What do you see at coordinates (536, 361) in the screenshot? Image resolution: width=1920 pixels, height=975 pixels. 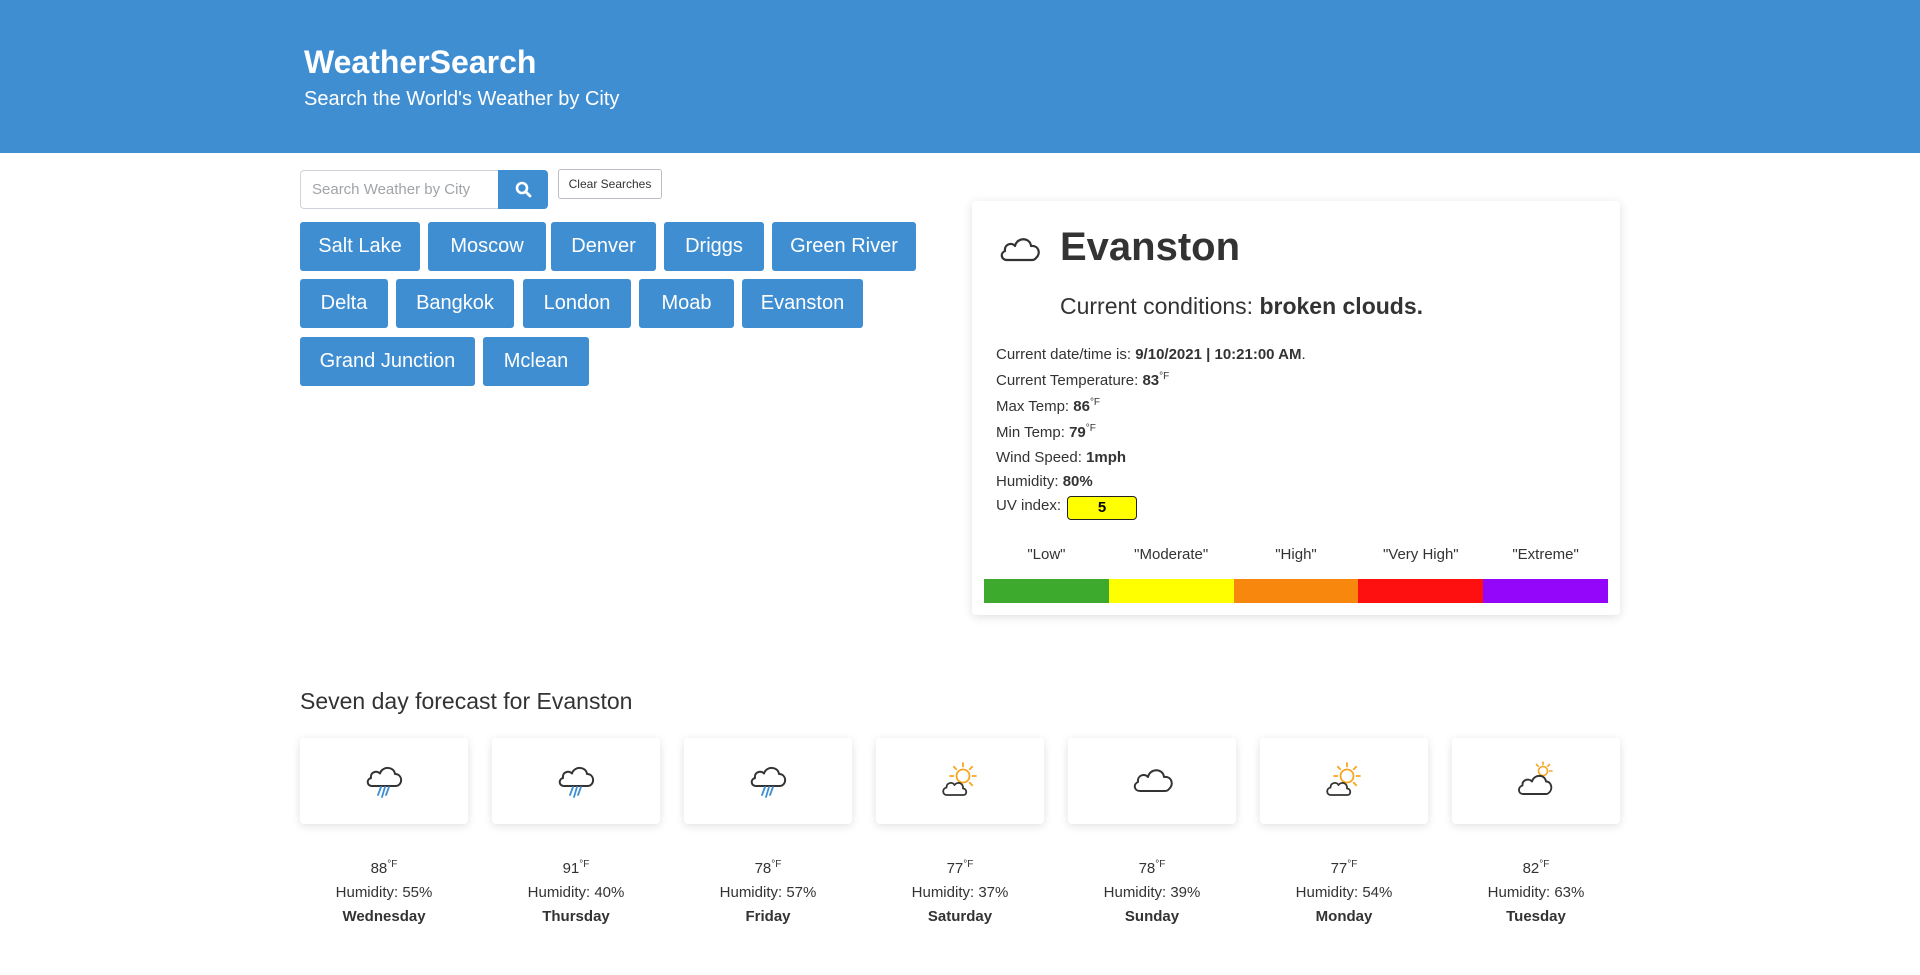 I see `history-city-button: Mclean` at bounding box center [536, 361].